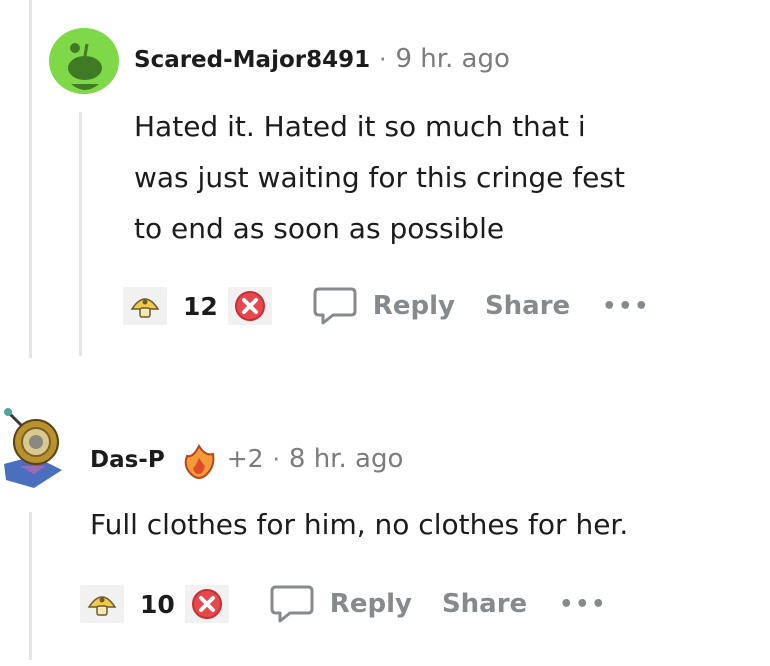  Describe the element at coordinates (319, 228) in the screenshot. I see `comment-line: to end as soon as possible` at that location.